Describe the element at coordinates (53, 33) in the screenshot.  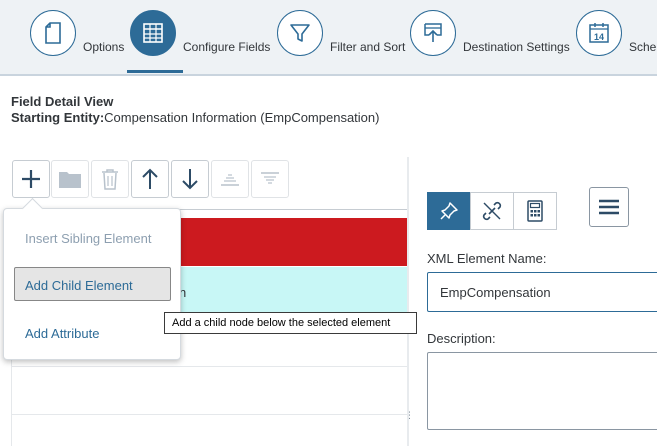
I see `document-icon` at that location.